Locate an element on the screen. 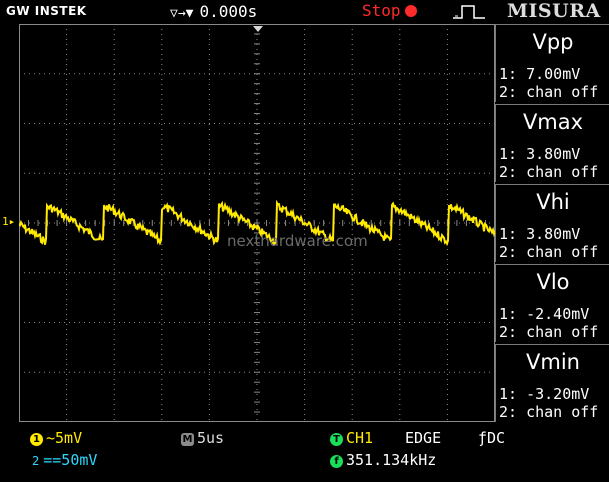 The width and height of the screenshot is (609, 482). measurement-ch1-value: 1: 7.00mV is located at coordinates (540, 74).